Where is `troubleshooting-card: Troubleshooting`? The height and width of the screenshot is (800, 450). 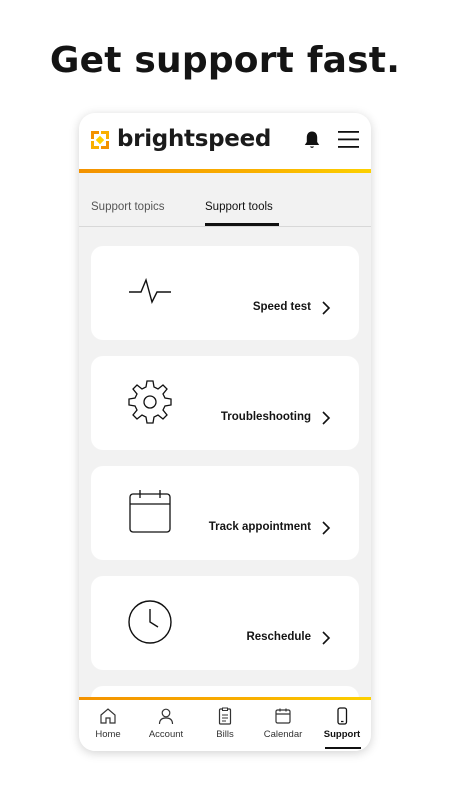 troubleshooting-card: Troubleshooting is located at coordinates (225, 403).